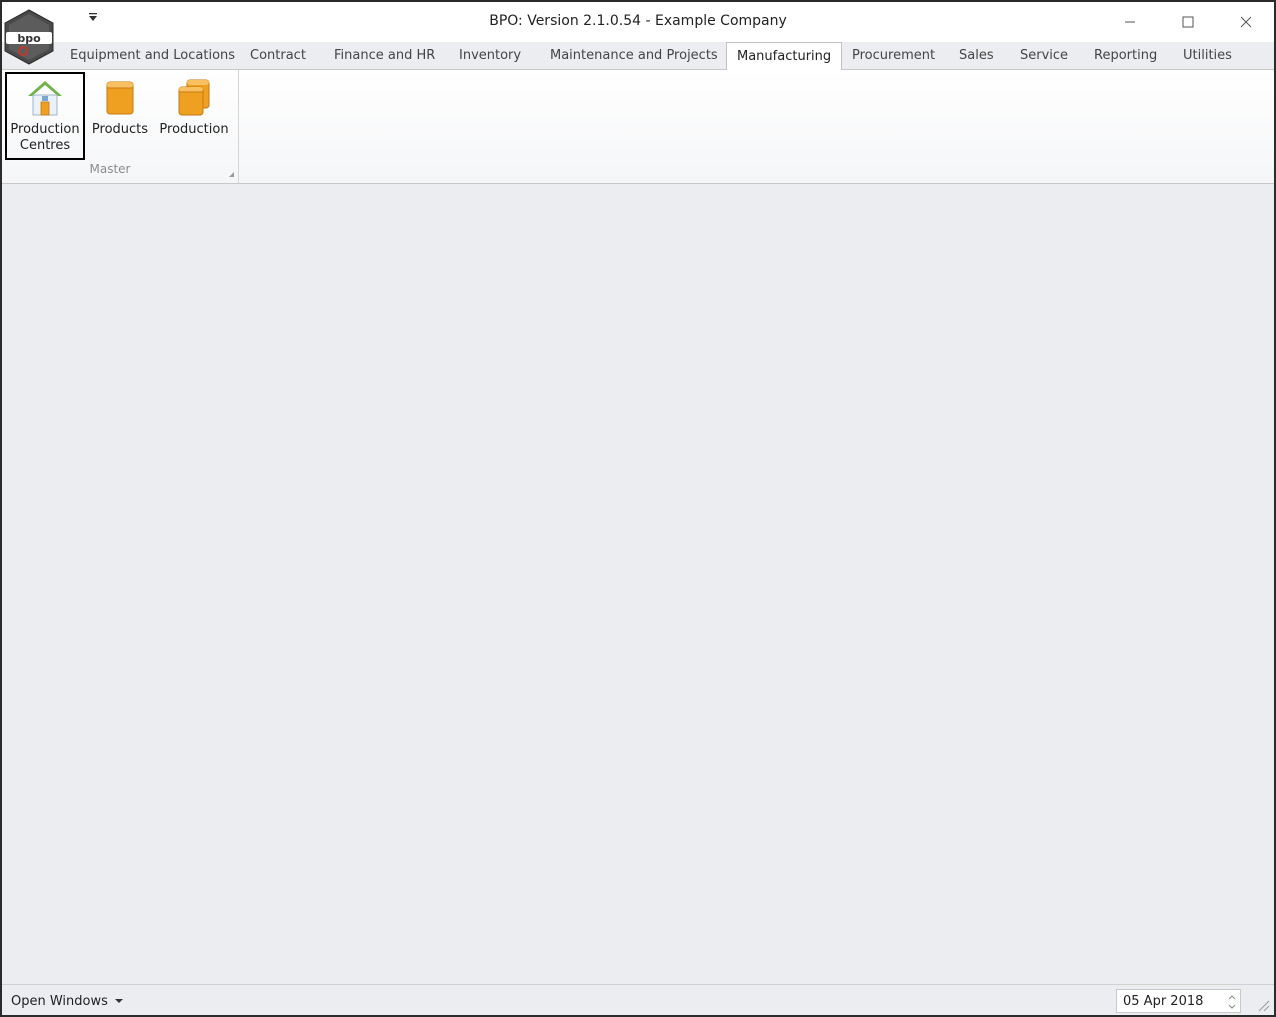  I want to click on house-icon, so click(45, 98).